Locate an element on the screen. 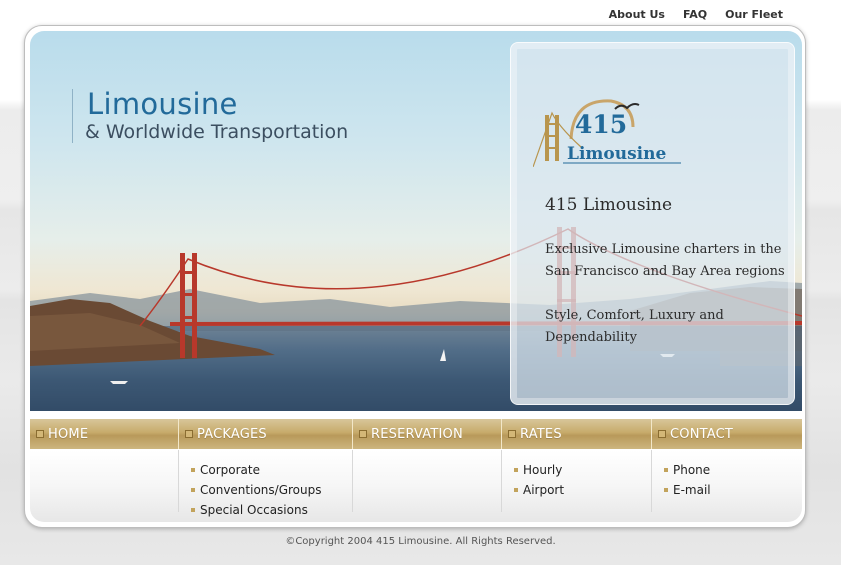 The height and width of the screenshot is (565, 841). submenu-item-label: Special Occasions is located at coordinates (254, 510).